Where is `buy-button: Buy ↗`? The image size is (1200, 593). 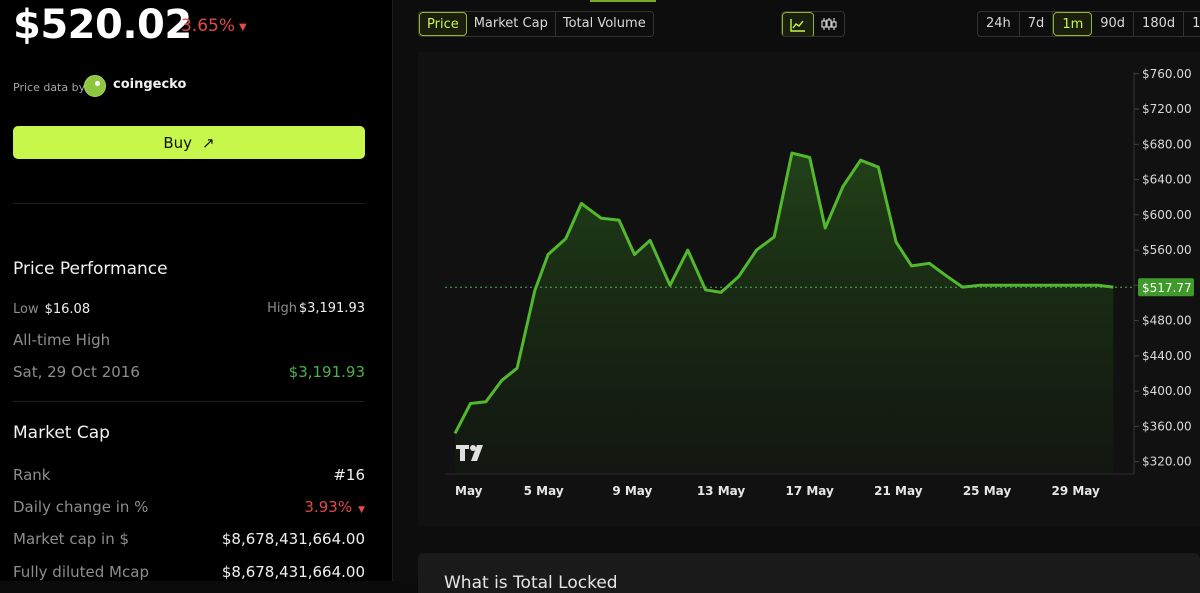
buy-button: Buy ↗ is located at coordinates (189, 142).